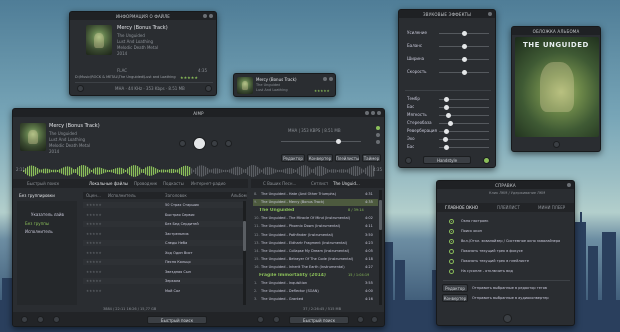  What do you see at coordinates (173, 183) in the screenshot?
I see `podcasts-tab: Подкасты` at bounding box center [173, 183].